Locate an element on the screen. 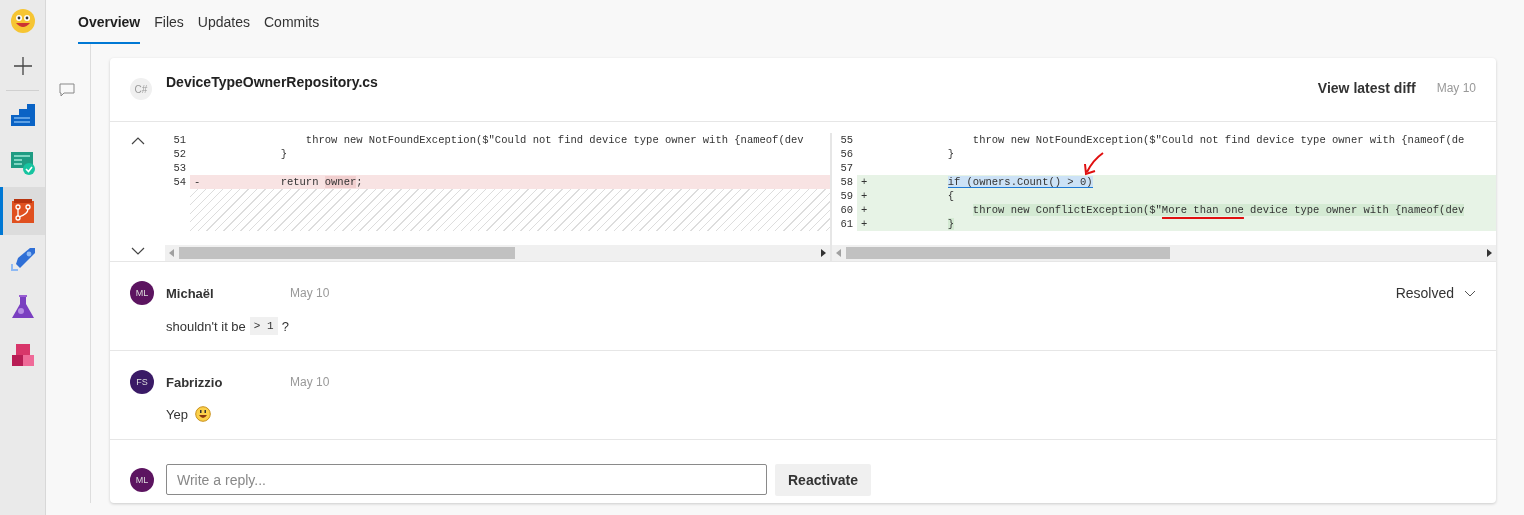 Image resolution: width=1524 pixels, height=515 pixels. code-line: return owner; is located at coordinates (321, 182).